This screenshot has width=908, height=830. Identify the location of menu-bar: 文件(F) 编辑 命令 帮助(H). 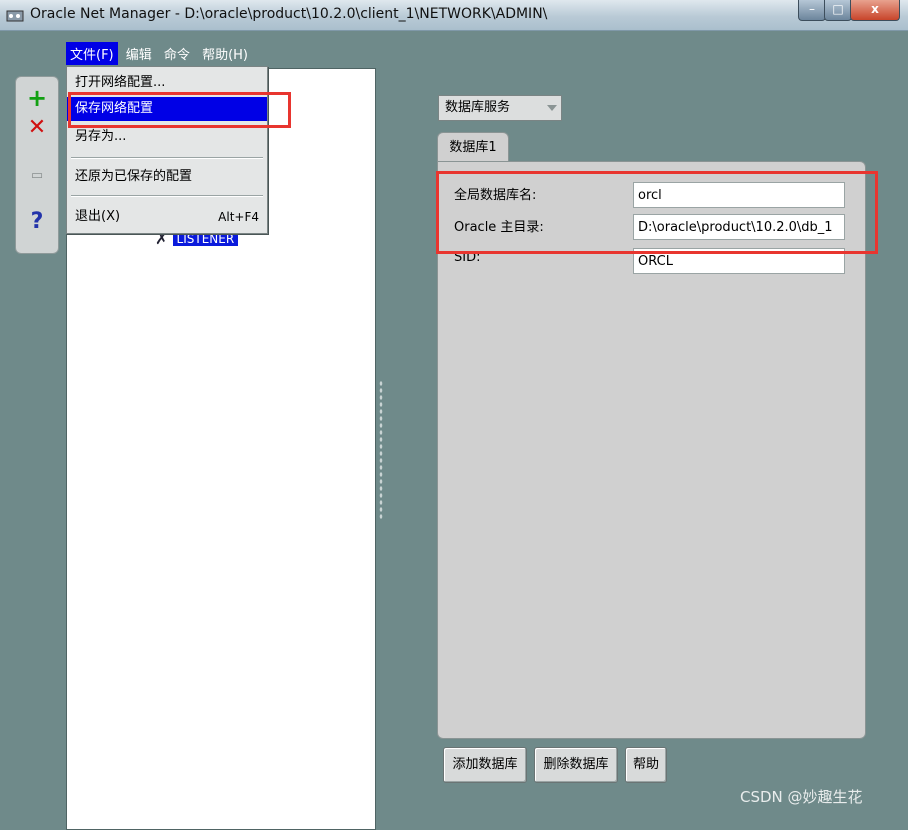
(159, 53).